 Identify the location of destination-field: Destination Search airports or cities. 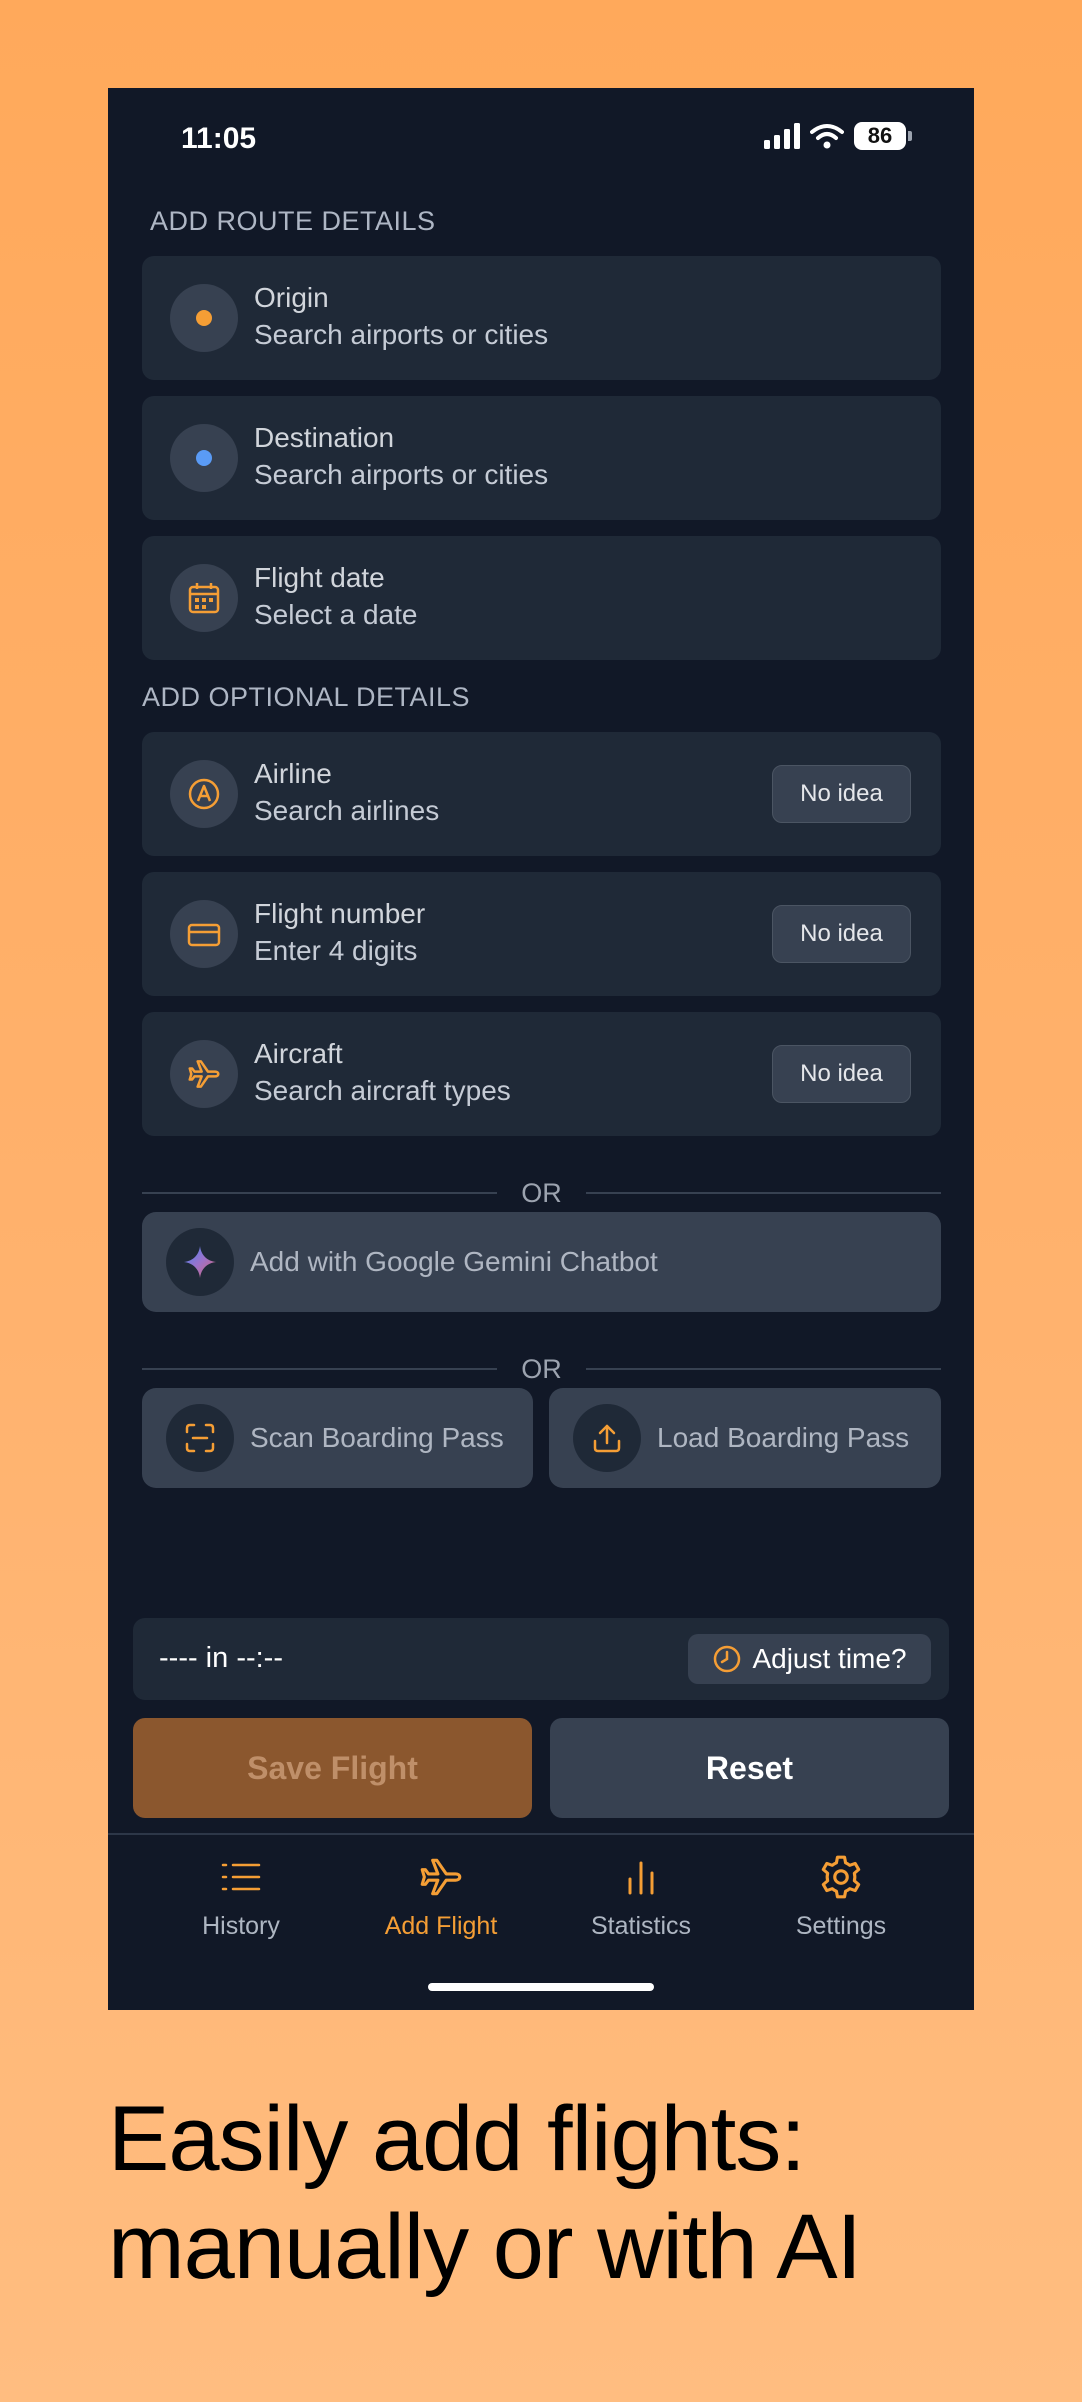
(541, 458).